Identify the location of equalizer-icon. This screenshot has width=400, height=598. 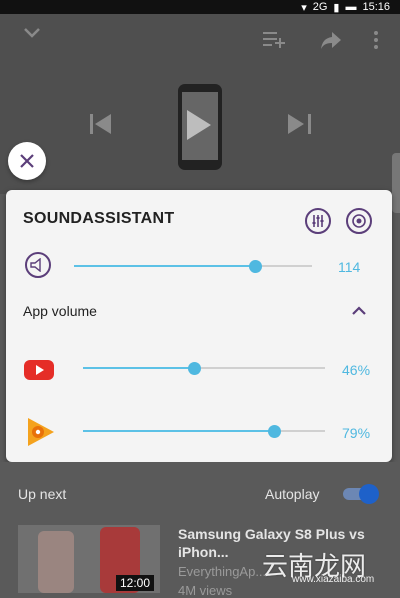
(318, 221).